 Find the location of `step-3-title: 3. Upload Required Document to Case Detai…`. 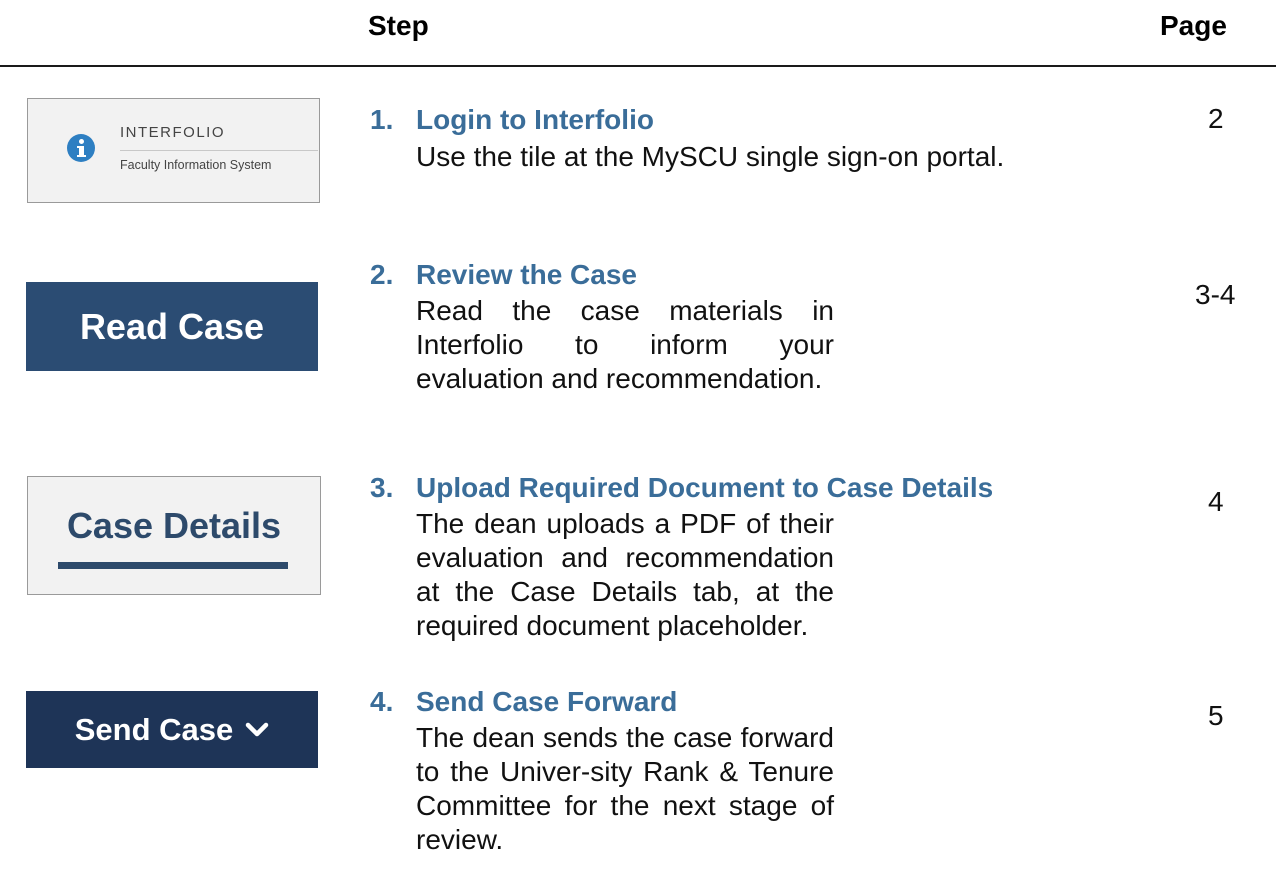

step-3-title: 3. Upload Required Document to Case Detai… is located at coordinates (681, 488).